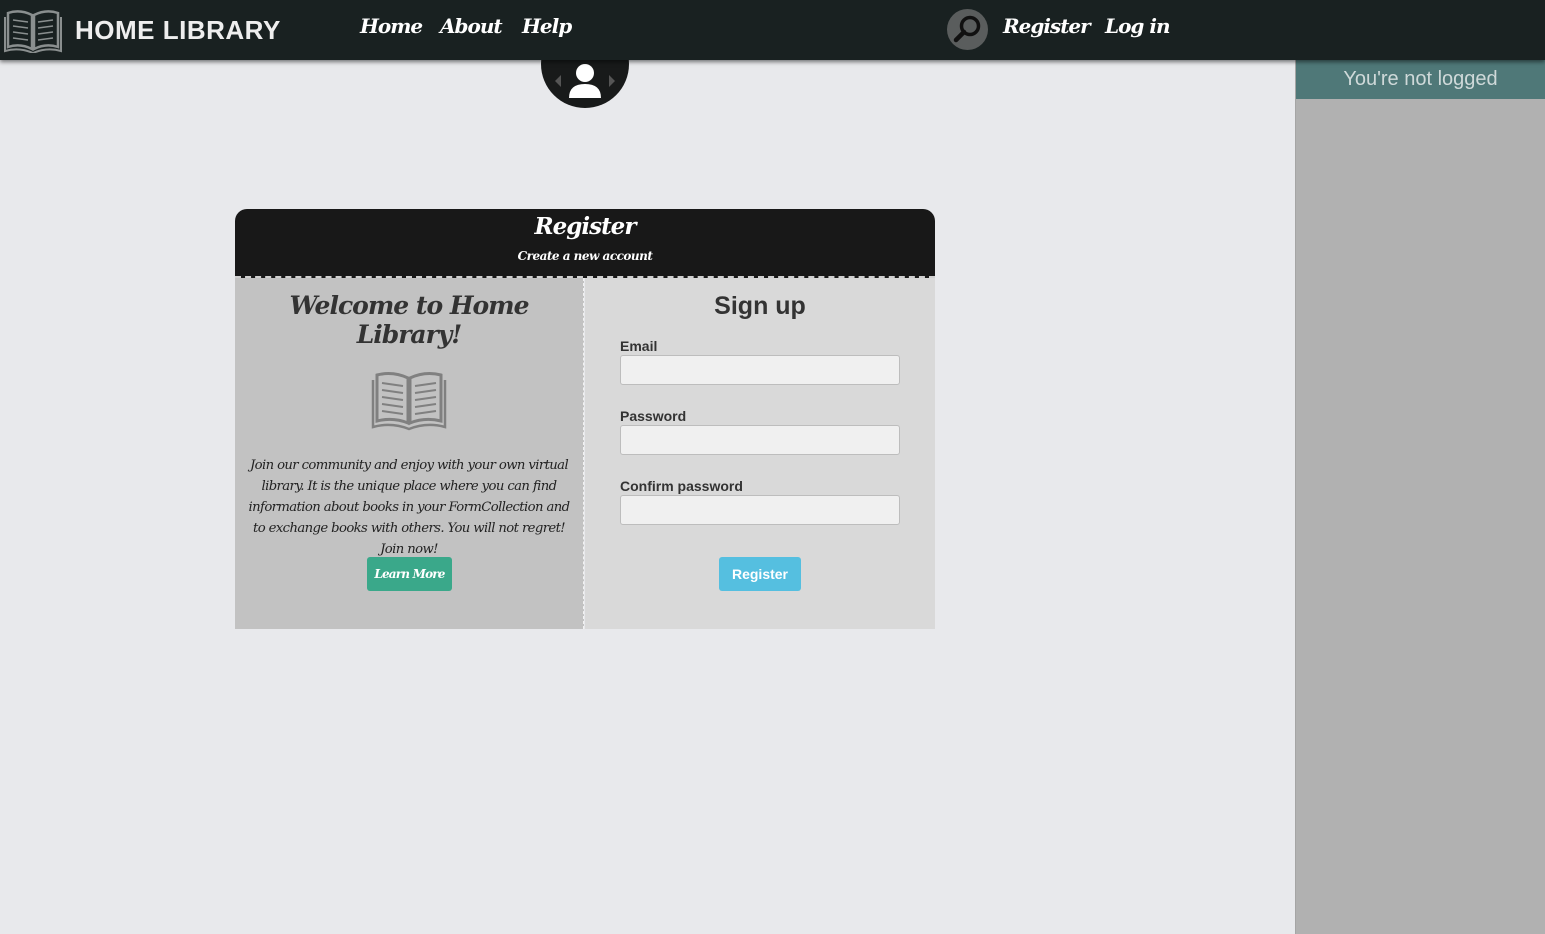 This screenshot has width=1545, height=934. I want to click on card-title: Register, so click(585, 226).